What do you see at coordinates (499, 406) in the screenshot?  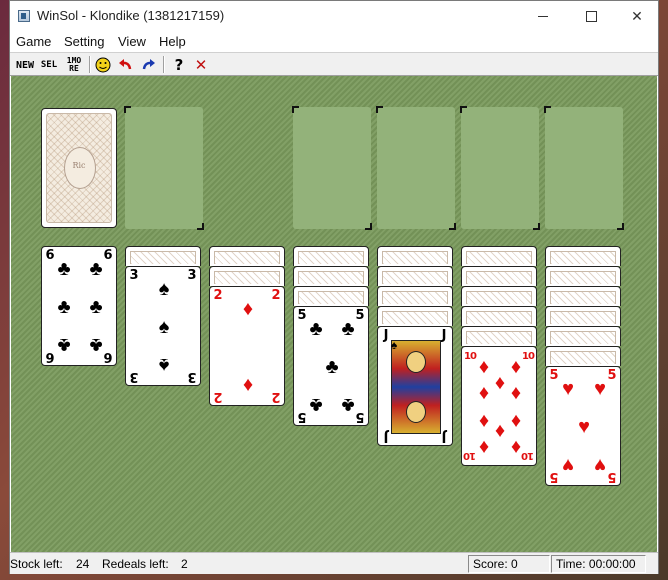 I see `tableau-card-6: 10 10 10 10 ♦ ♦ ♦ ♦ ♦ ♦ ♦ ♦ ♦ ♦` at bounding box center [499, 406].